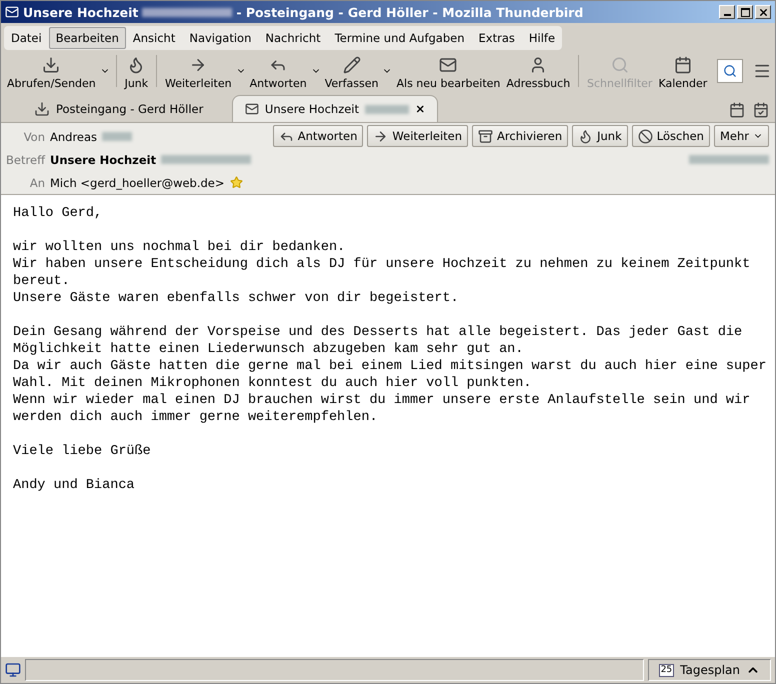 The height and width of the screenshot is (684, 776). I want to click on today-pane-button: 25 Tagesplan, so click(709, 670).